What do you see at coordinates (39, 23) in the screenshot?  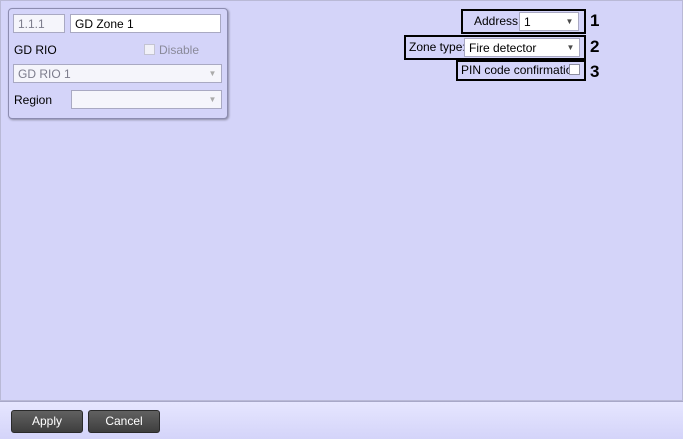 I see `object-id-field: 1.1.1` at bounding box center [39, 23].